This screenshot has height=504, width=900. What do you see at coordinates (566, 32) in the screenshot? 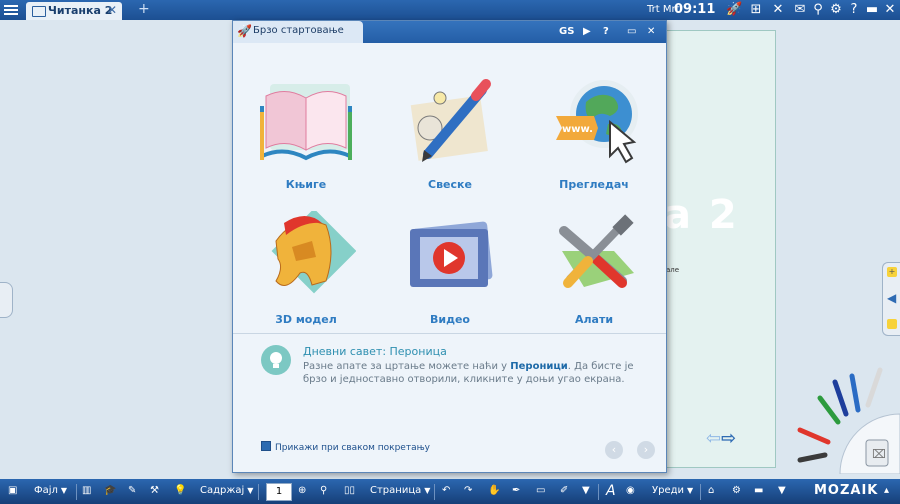
I see `gs-button: GS` at bounding box center [566, 32].